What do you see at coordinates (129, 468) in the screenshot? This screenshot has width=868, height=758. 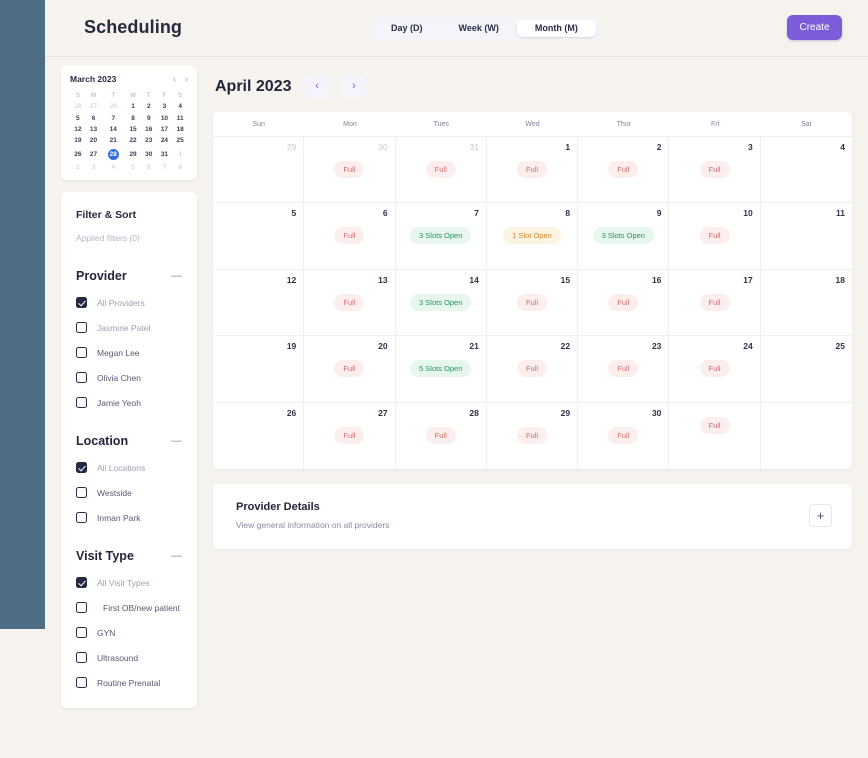 I see `filter-option: All Locations` at bounding box center [129, 468].